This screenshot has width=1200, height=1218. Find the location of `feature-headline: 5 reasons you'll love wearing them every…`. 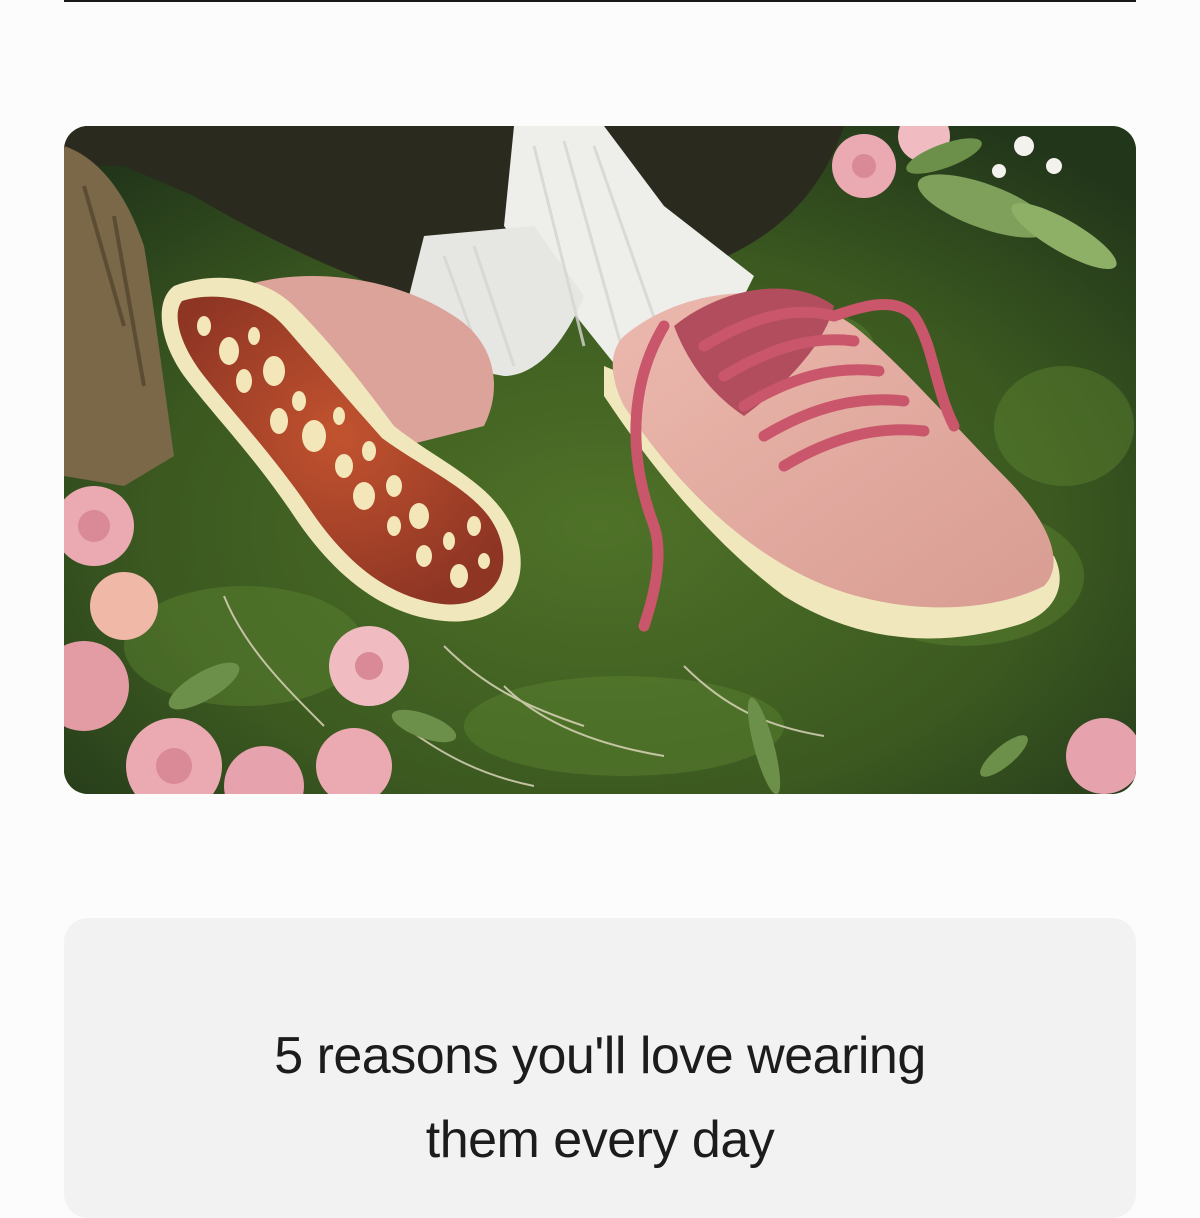

feature-headline: 5 reasons you'll love wearing them every… is located at coordinates (600, 1098).